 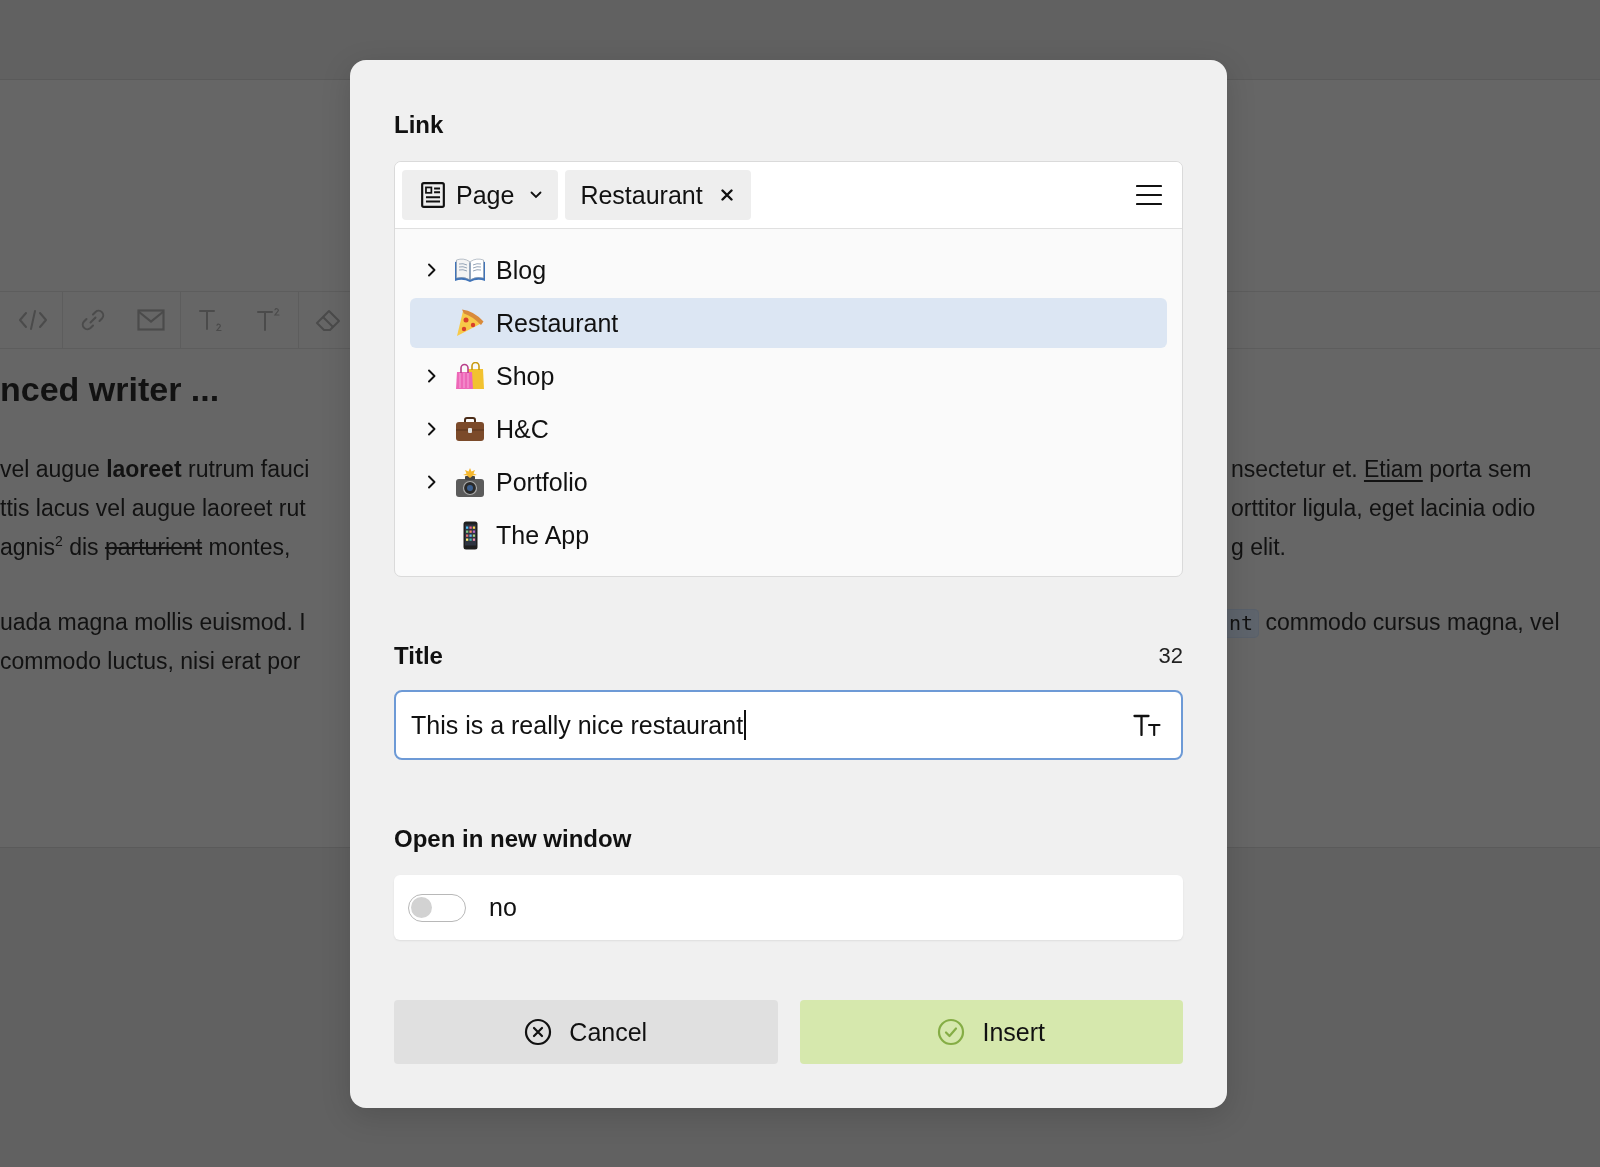 What do you see at coordinates (480, 195) in the screenshot?
I see `type-dropdown: Page` at bounding box center [480, 195].